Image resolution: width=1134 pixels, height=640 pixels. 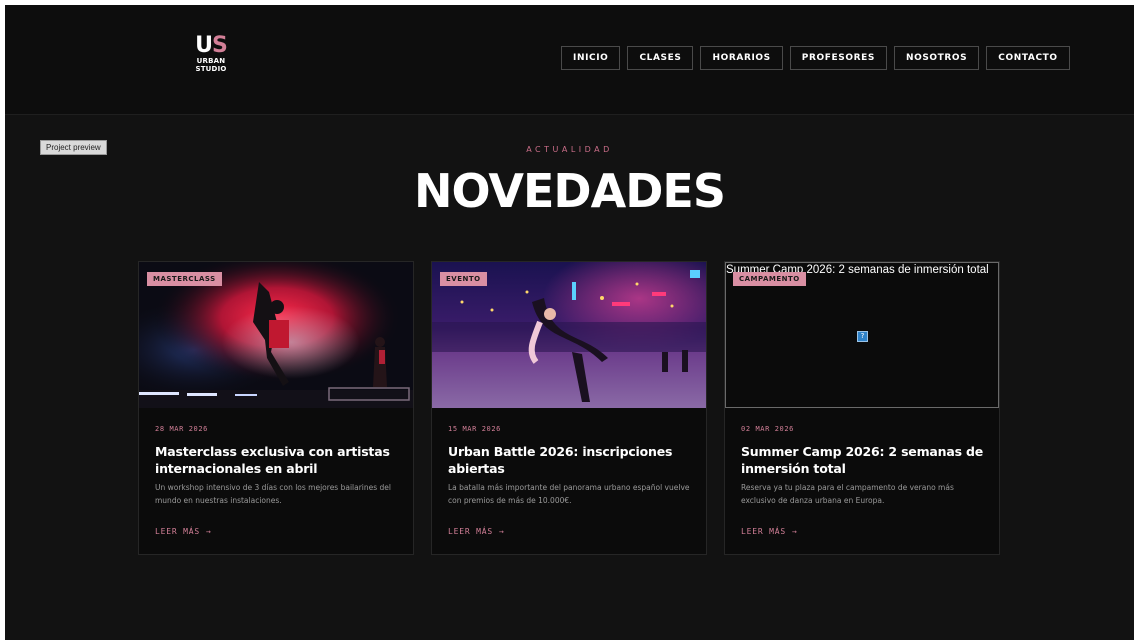 What do you see at coordinates (569, 149) in the screenshot?
I see `section-kicker: ACTUALIDAD` at bounding box center [569, 149].